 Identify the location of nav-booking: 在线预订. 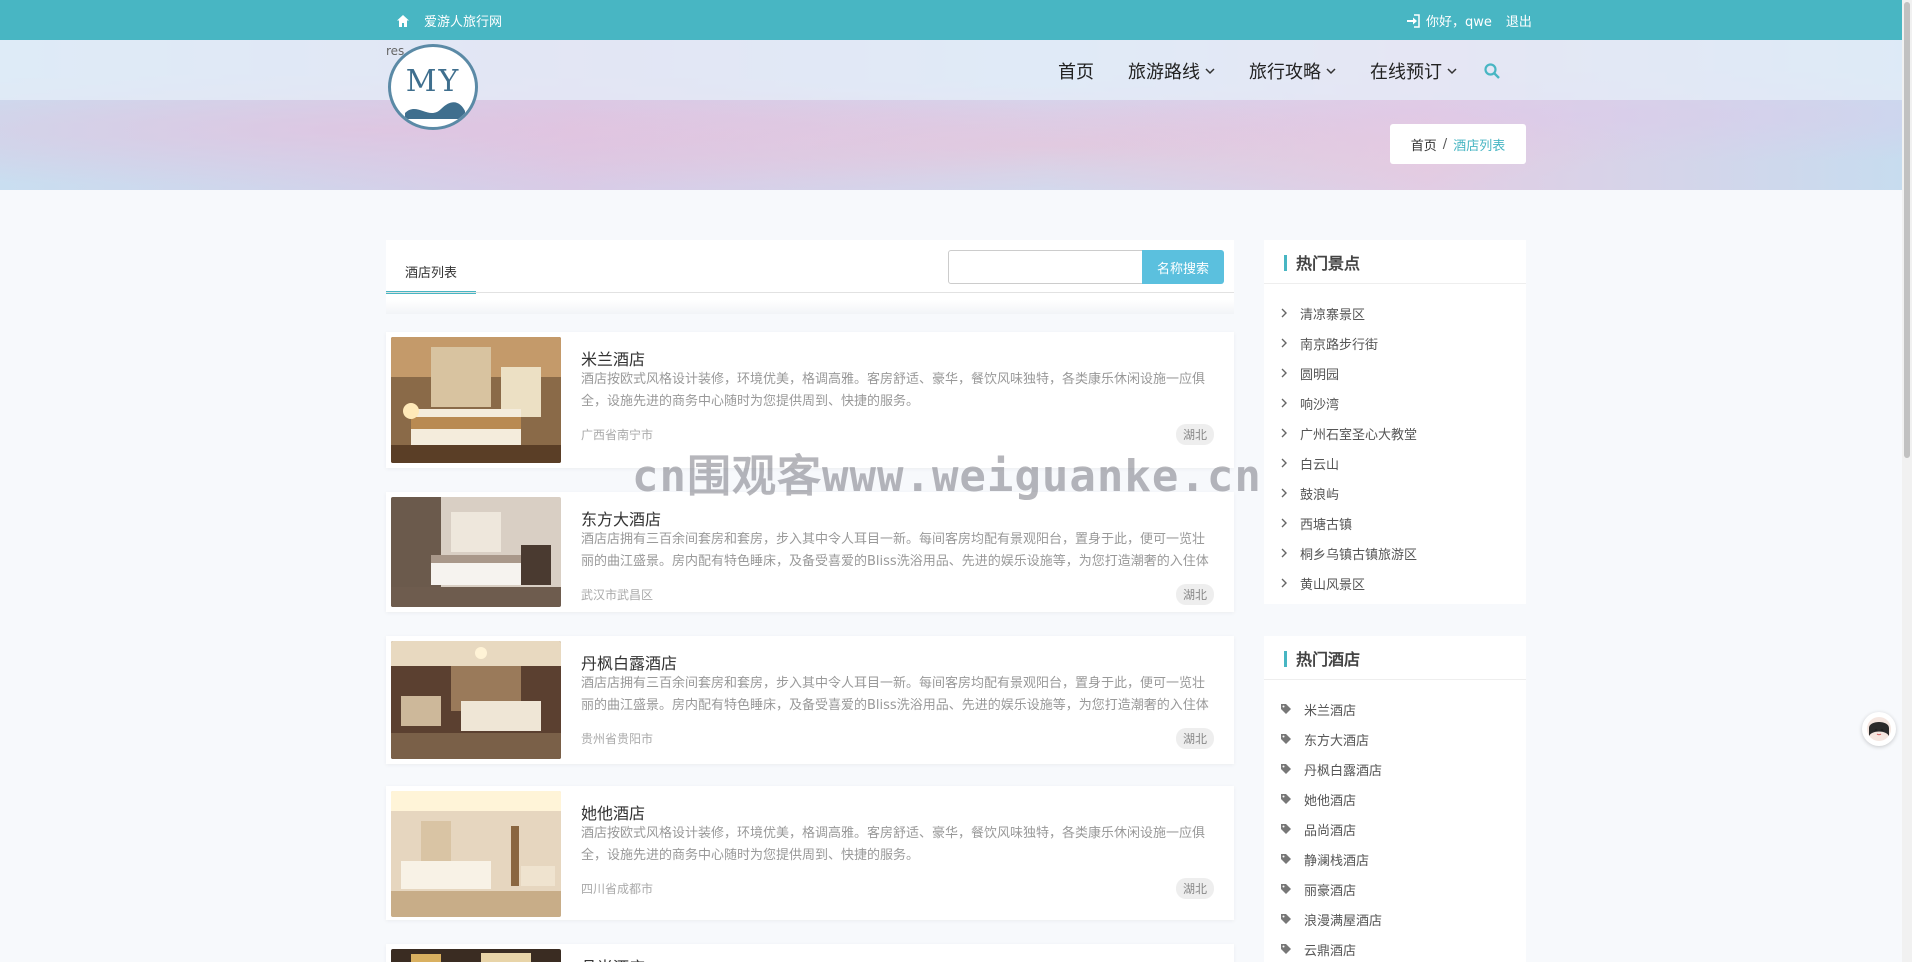
(1413, 71).